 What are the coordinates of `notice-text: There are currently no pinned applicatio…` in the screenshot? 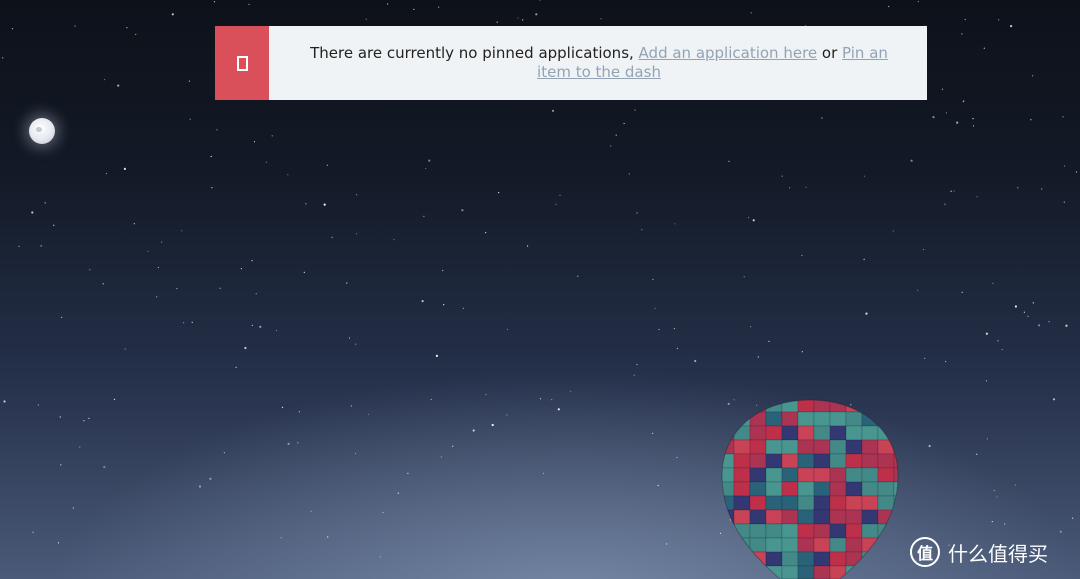 It's located at (598, 63).